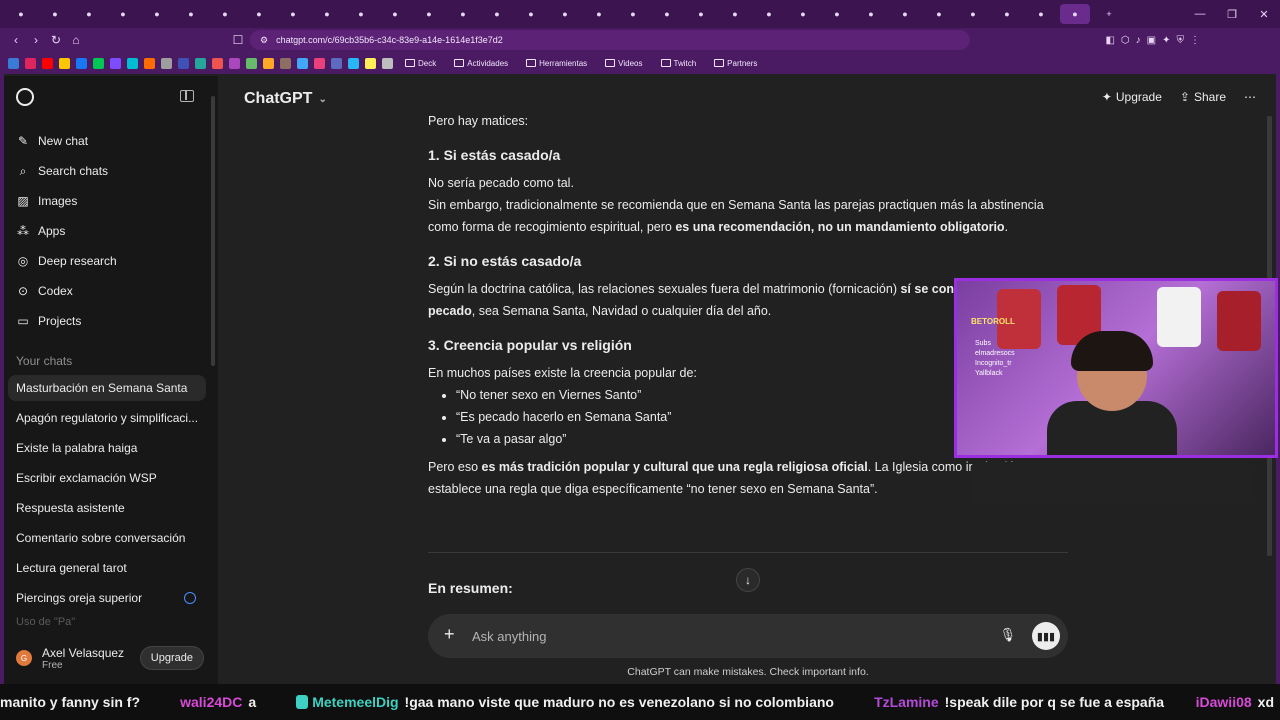 The width and height of the screenshot is (1280, 720). Describe the element at coordinates (213, 231) in the screenshot. I see `sidebar-scrollbar` at that location.